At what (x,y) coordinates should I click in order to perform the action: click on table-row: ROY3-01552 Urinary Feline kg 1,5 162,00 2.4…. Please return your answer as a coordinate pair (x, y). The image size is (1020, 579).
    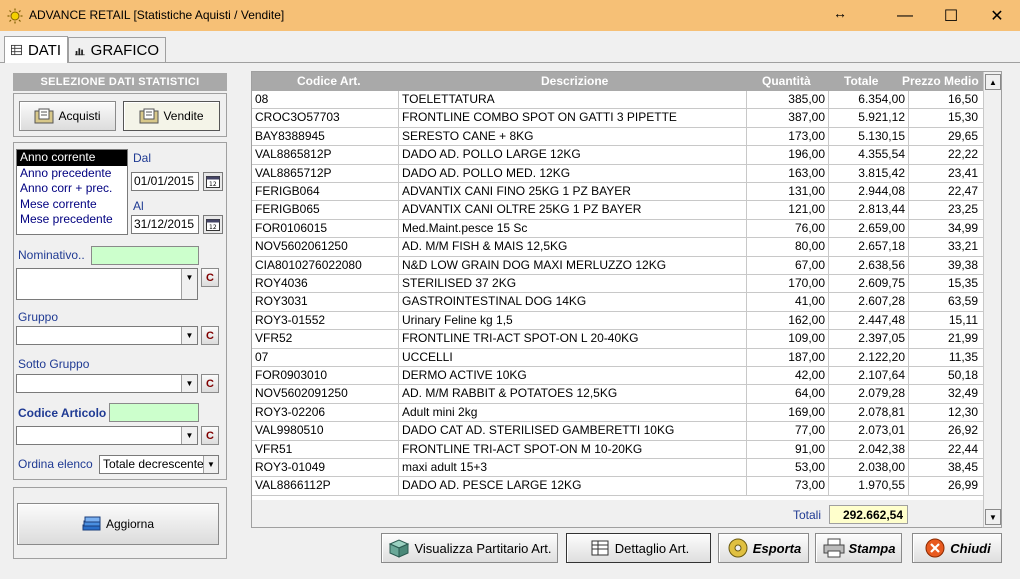
    Looking at the image, I should click on (618, 321).